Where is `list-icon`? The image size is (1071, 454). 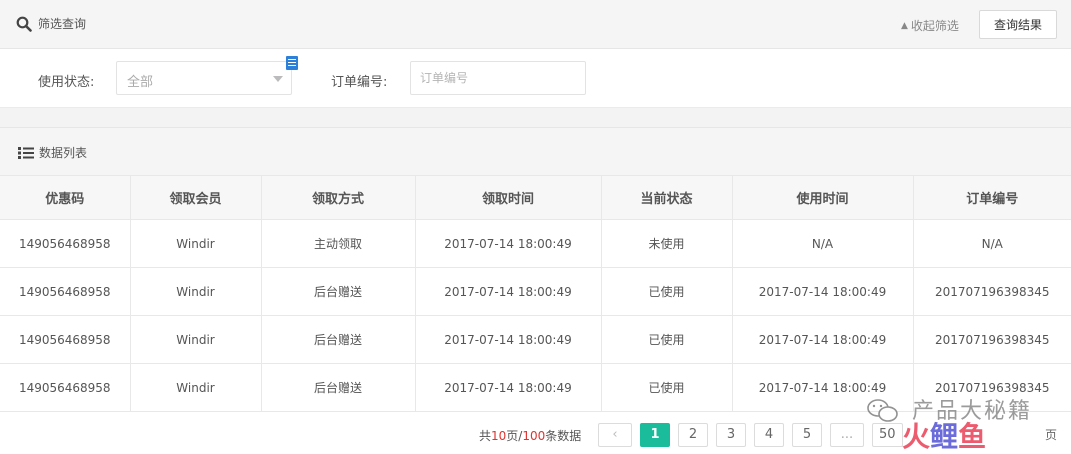 list-icon is located at coordinates (26, 152).